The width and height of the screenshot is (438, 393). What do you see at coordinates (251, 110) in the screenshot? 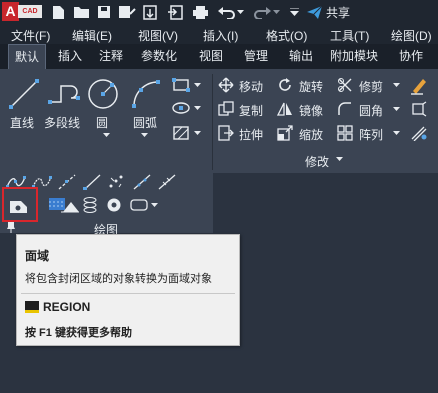
I see `copy-button: 复制` at bounding box center [251, 110].